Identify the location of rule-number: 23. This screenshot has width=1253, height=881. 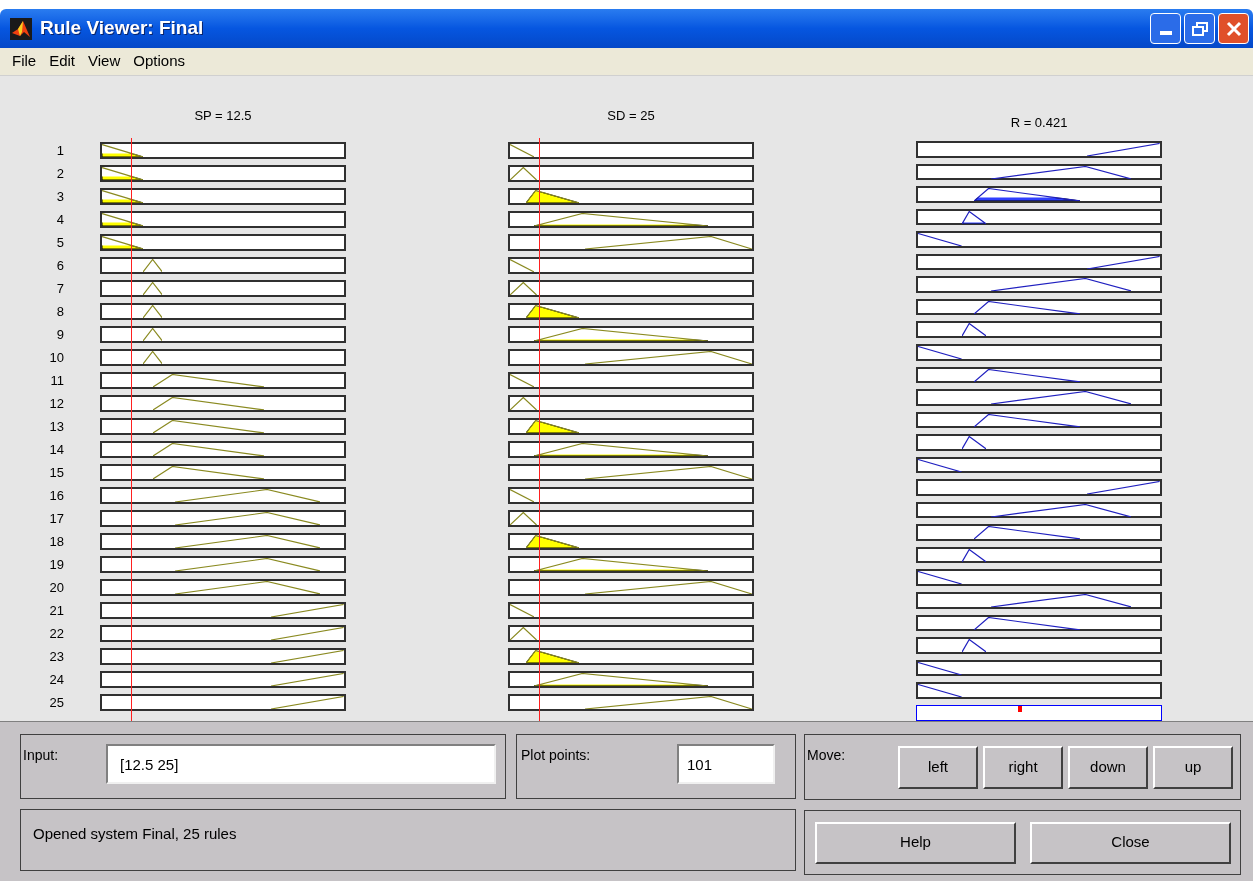
(56, 656).